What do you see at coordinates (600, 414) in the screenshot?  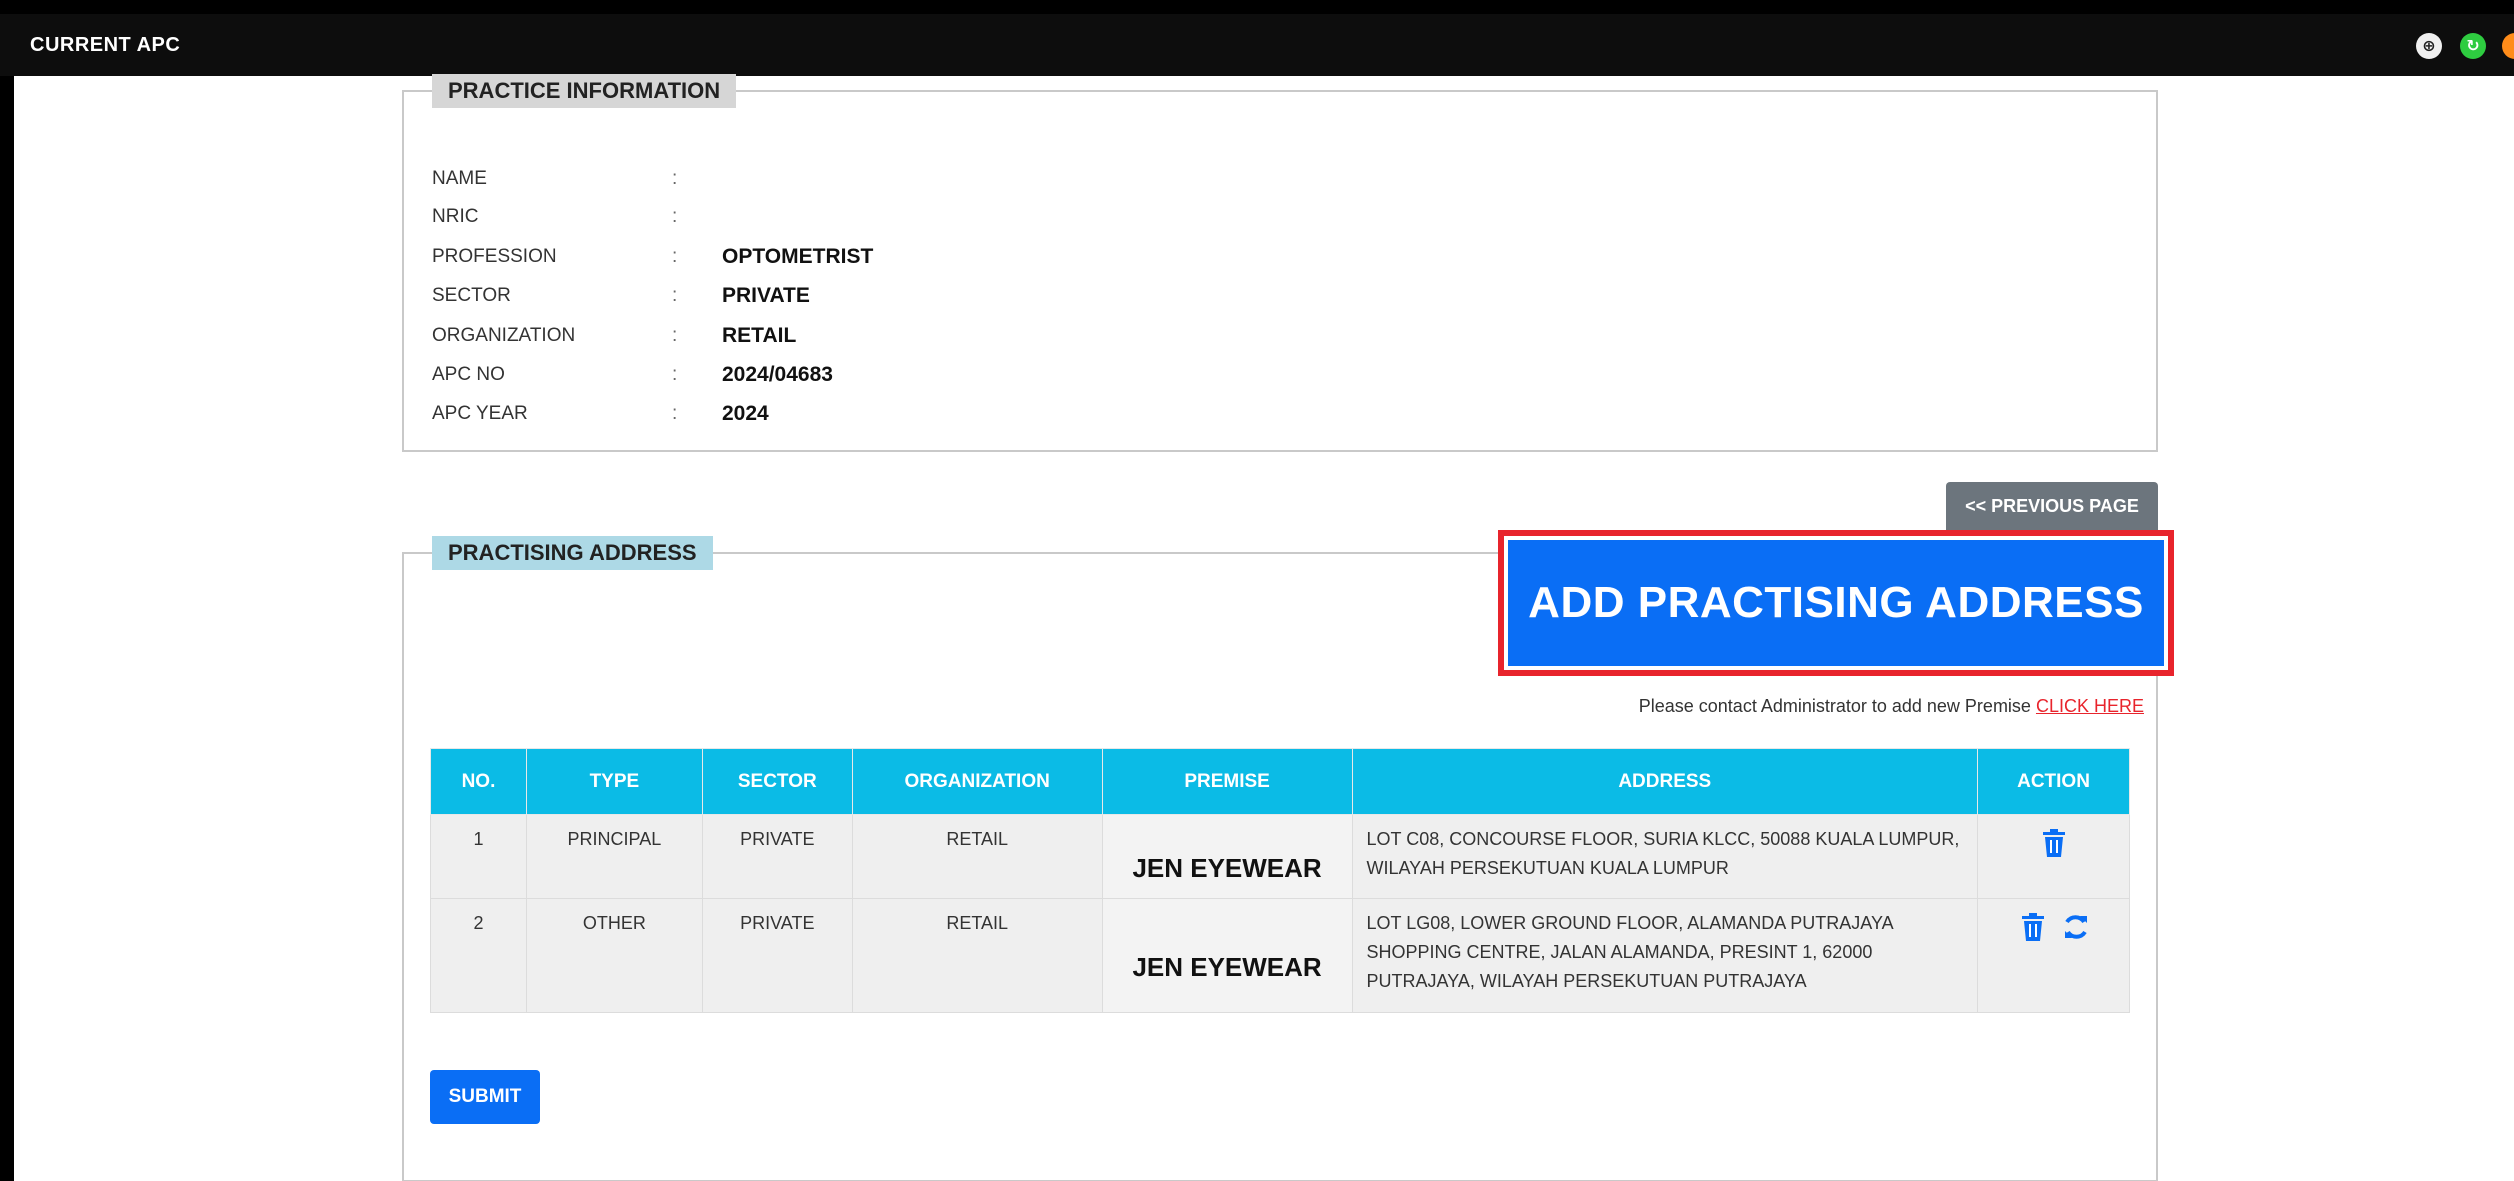 I see `info-row-apc-year: APC YEAR : 2024` at bounding box center [600, 414].